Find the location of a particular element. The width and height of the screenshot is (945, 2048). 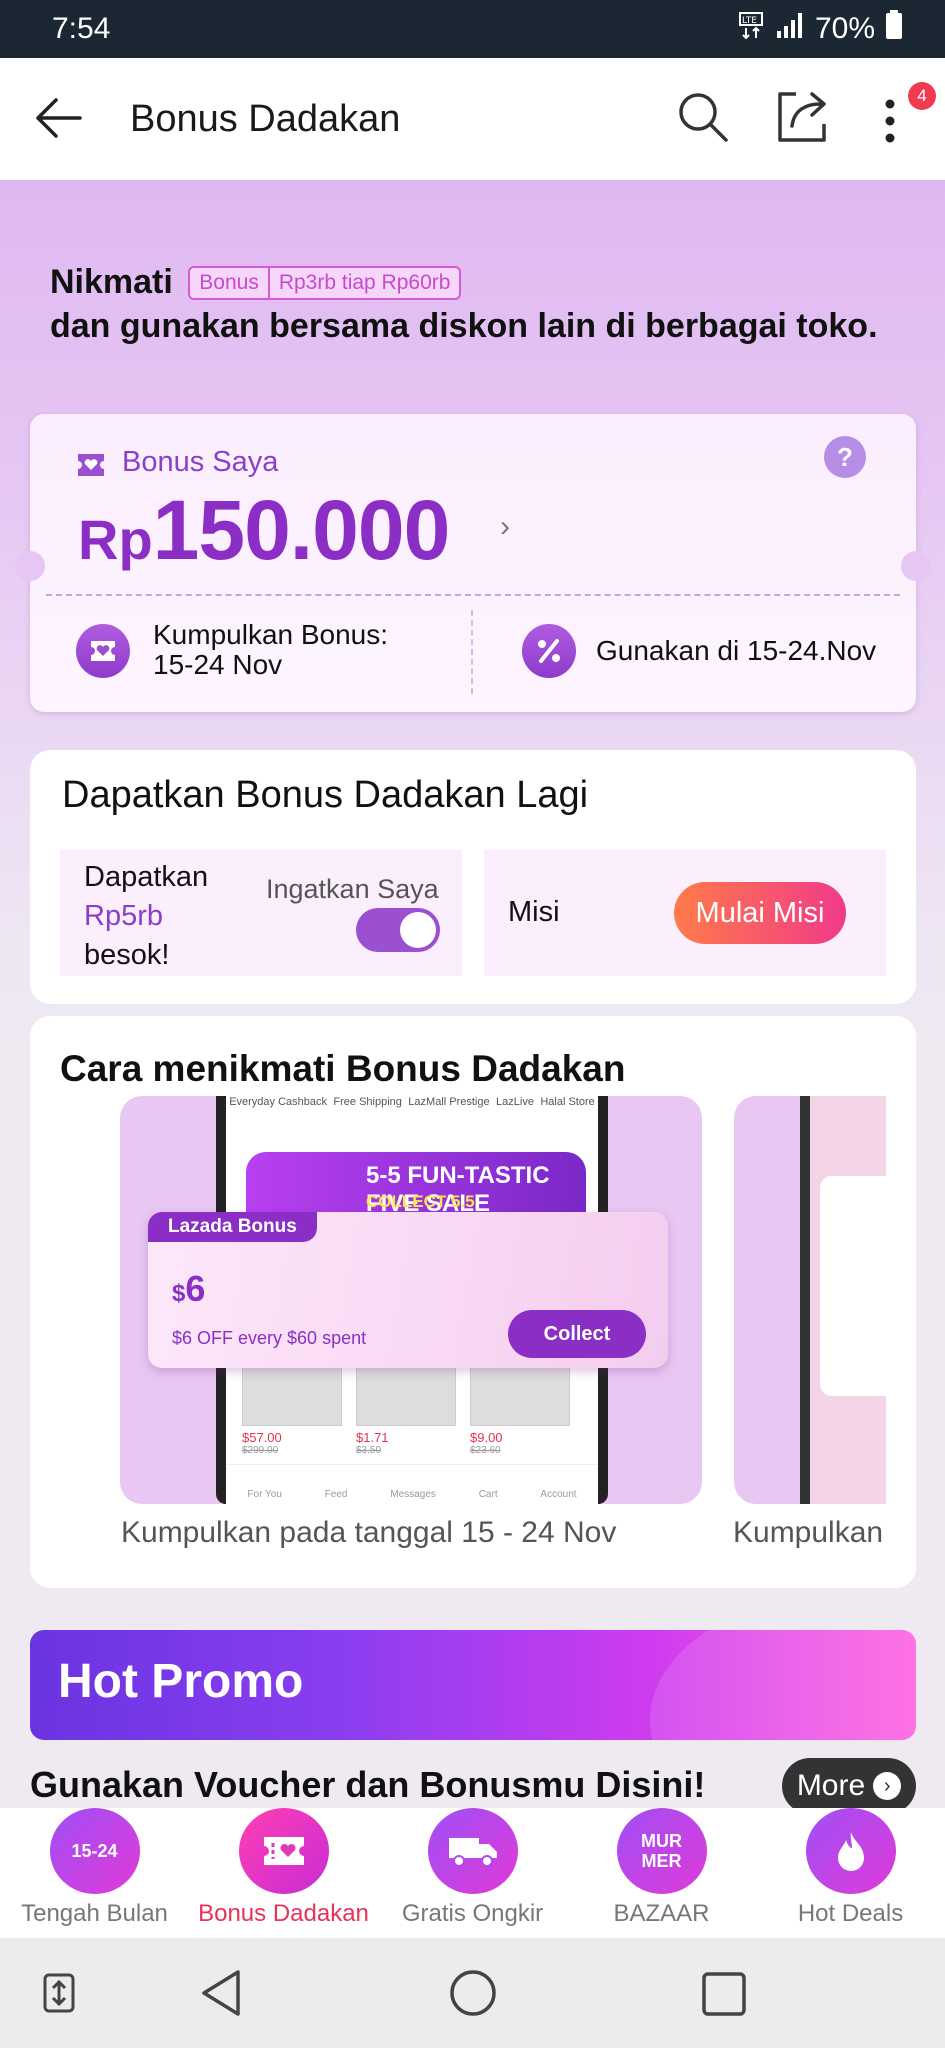

calendar-icon-text: 15-24 is located at coordinates (94, 1850).